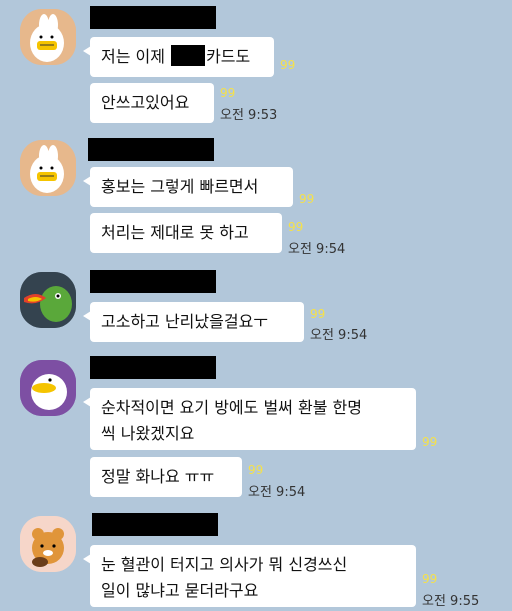 This screenshot has width=512, height=611. I want to click on message-bubble: 저는 이제 카드도, so click(178, 57).